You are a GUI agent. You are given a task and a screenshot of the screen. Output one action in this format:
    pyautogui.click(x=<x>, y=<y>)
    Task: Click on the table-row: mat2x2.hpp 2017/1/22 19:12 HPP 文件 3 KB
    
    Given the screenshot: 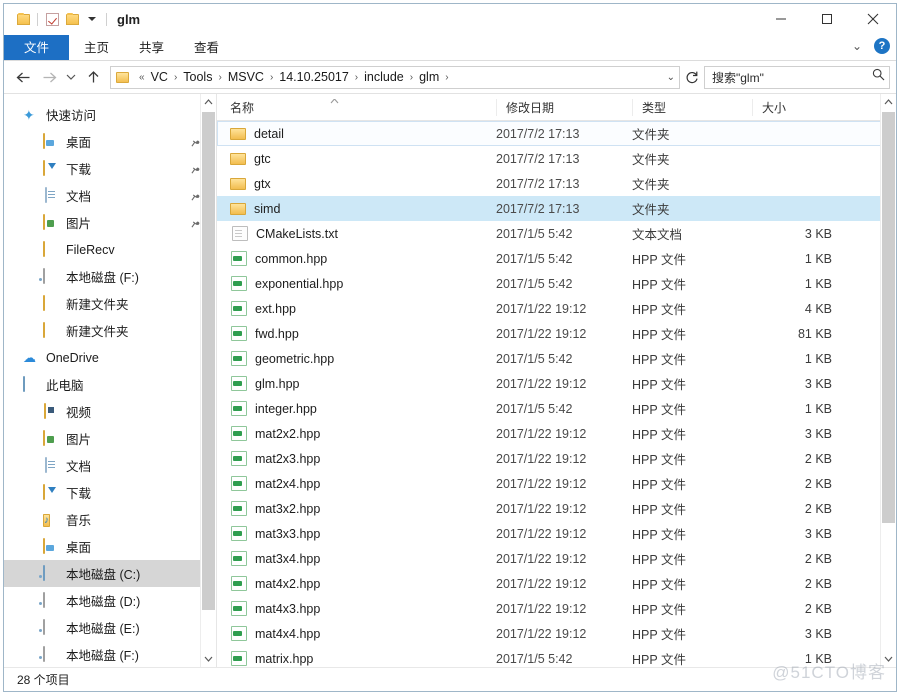 What is the action you would take?
    pyautogui.click(x=556, y=433)
    